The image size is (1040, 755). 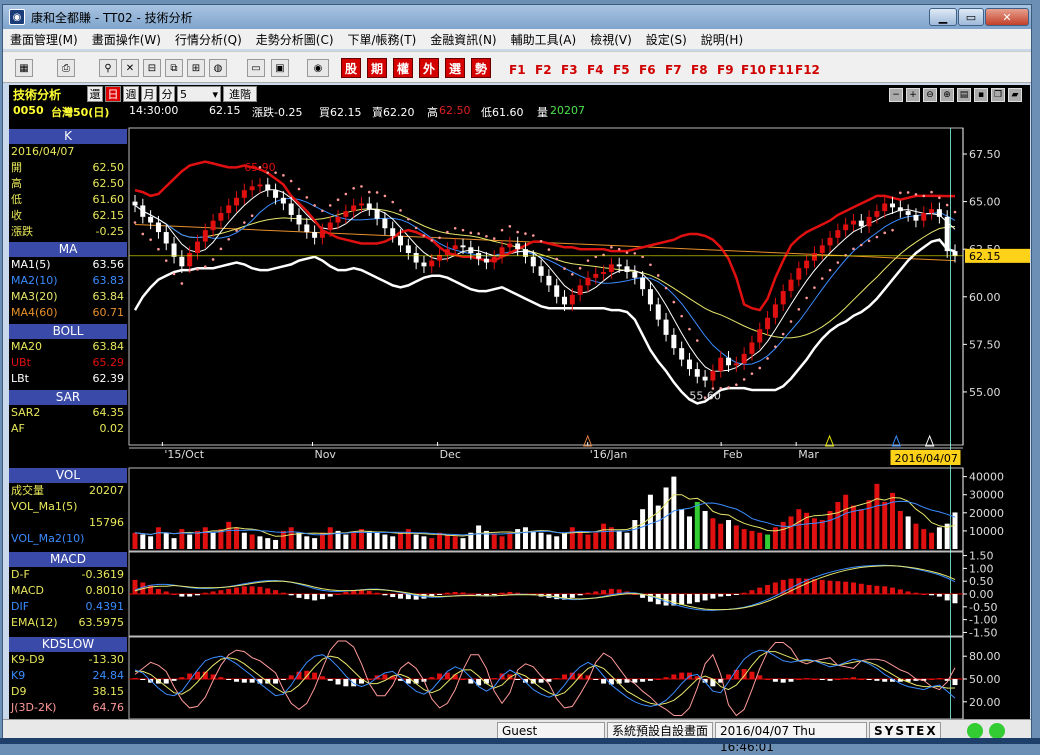 I want to click on foreign-button: 外, so click(x=429, y=68).